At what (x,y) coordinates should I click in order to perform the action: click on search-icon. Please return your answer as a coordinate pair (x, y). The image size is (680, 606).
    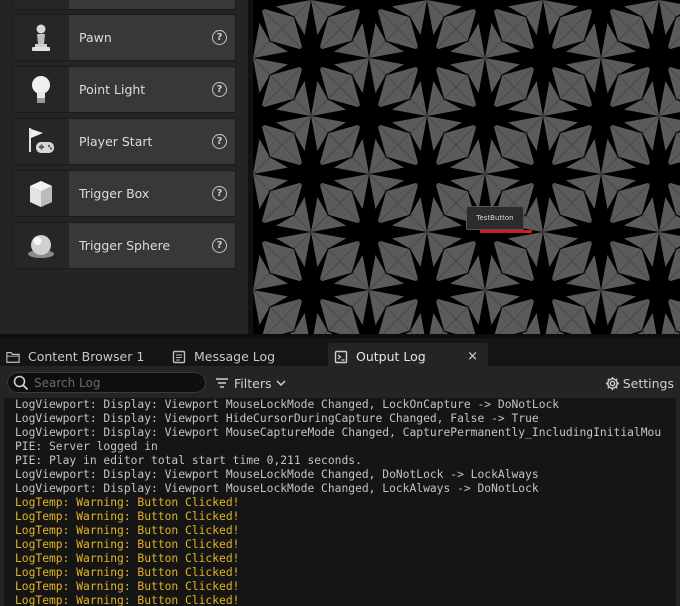
    Looking at the image, I should click on (21, 383).